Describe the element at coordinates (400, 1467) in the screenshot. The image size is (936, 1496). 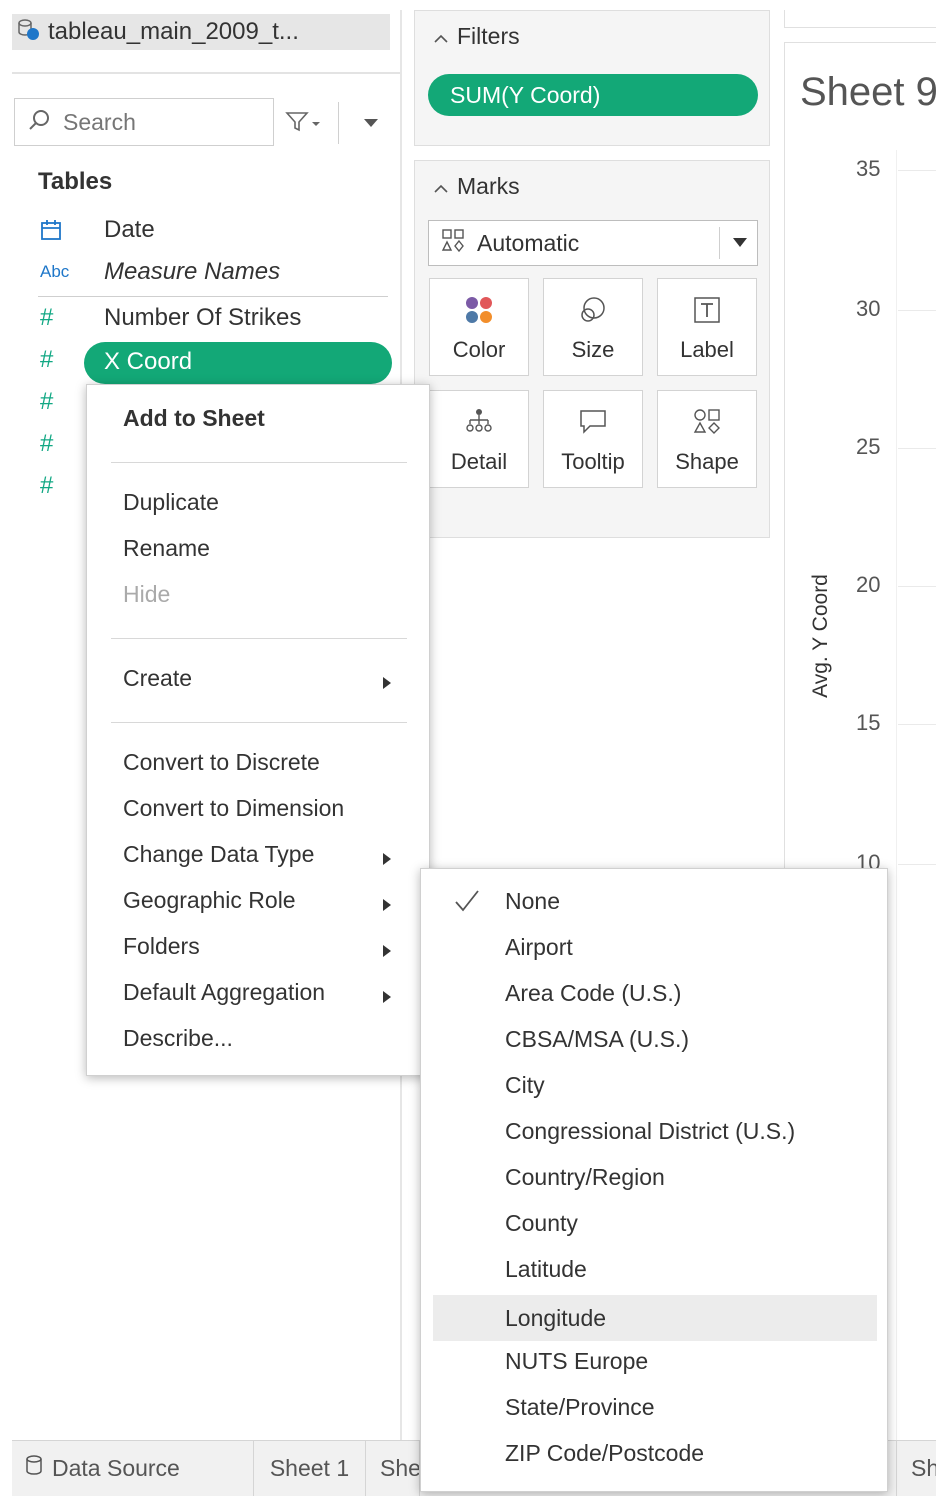
I see `tab-label: She` at that location.